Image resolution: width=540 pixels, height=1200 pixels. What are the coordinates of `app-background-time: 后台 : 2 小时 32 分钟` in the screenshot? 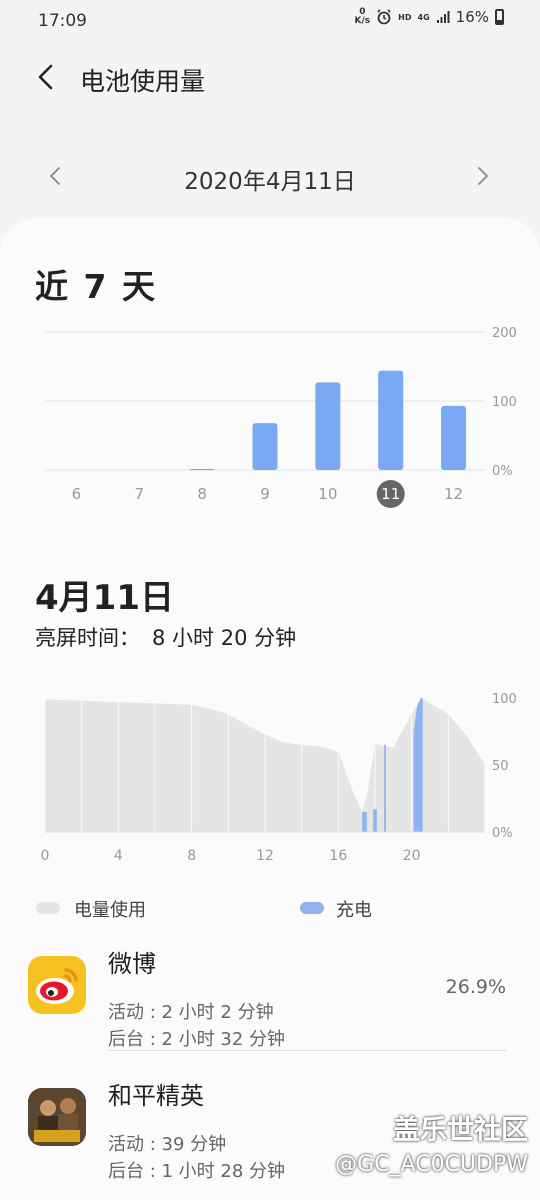 It's located at (197, 1039).